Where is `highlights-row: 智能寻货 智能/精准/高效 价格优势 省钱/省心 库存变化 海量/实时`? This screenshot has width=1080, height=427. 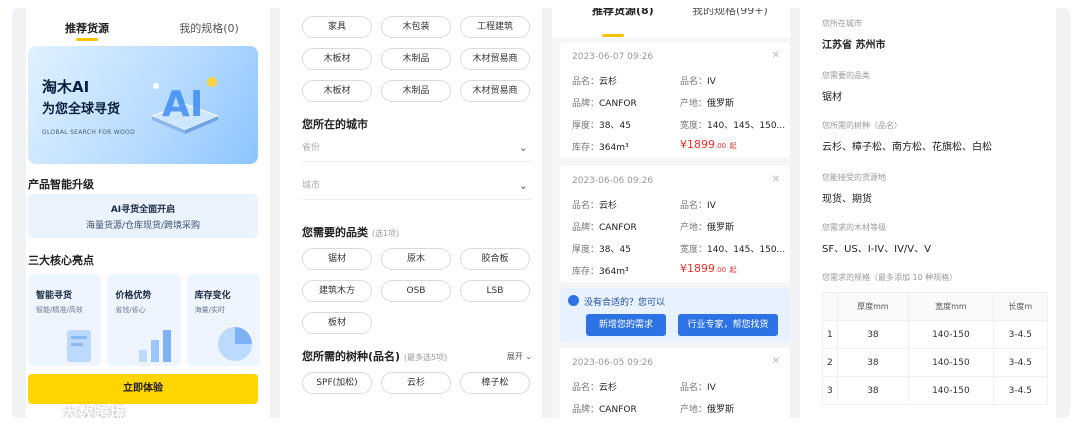
highlights-row: 智能寻货 智能/精准/高效 价格优势 省钱/省心 库存变化 海量/实时 is located at coordinates (144, 320).